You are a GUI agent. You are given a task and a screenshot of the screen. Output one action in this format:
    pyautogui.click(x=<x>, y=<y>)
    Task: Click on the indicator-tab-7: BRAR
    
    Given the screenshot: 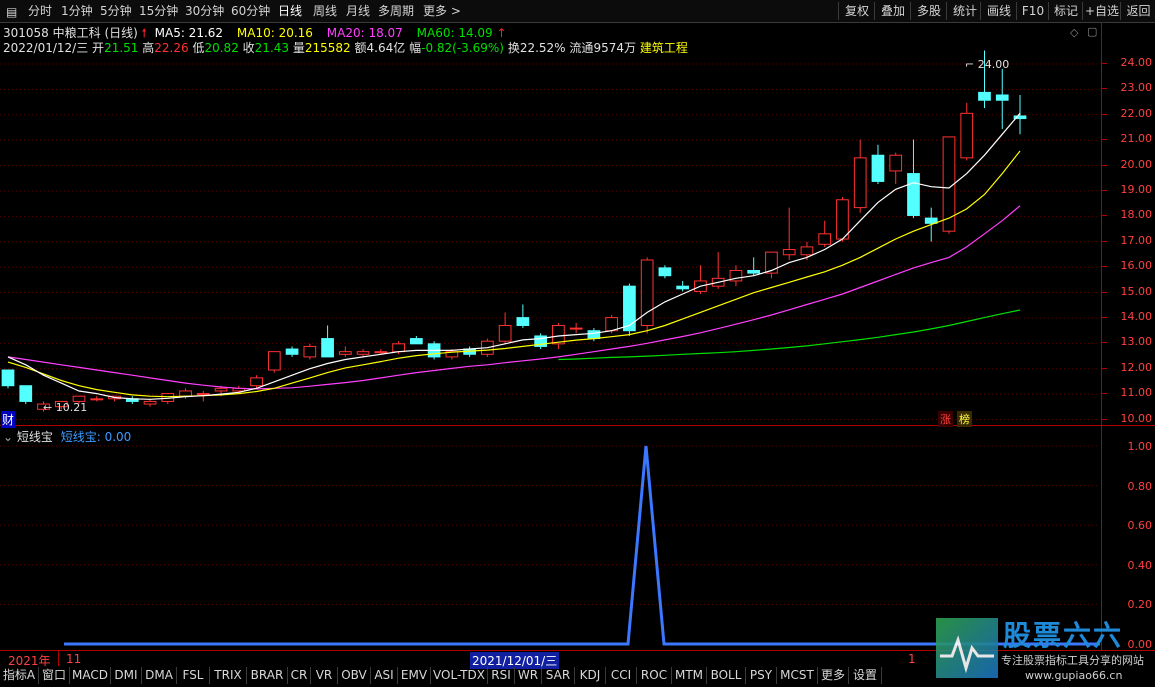 What is the action you would take?
    pyautogui.click(x=267, y=675)
    